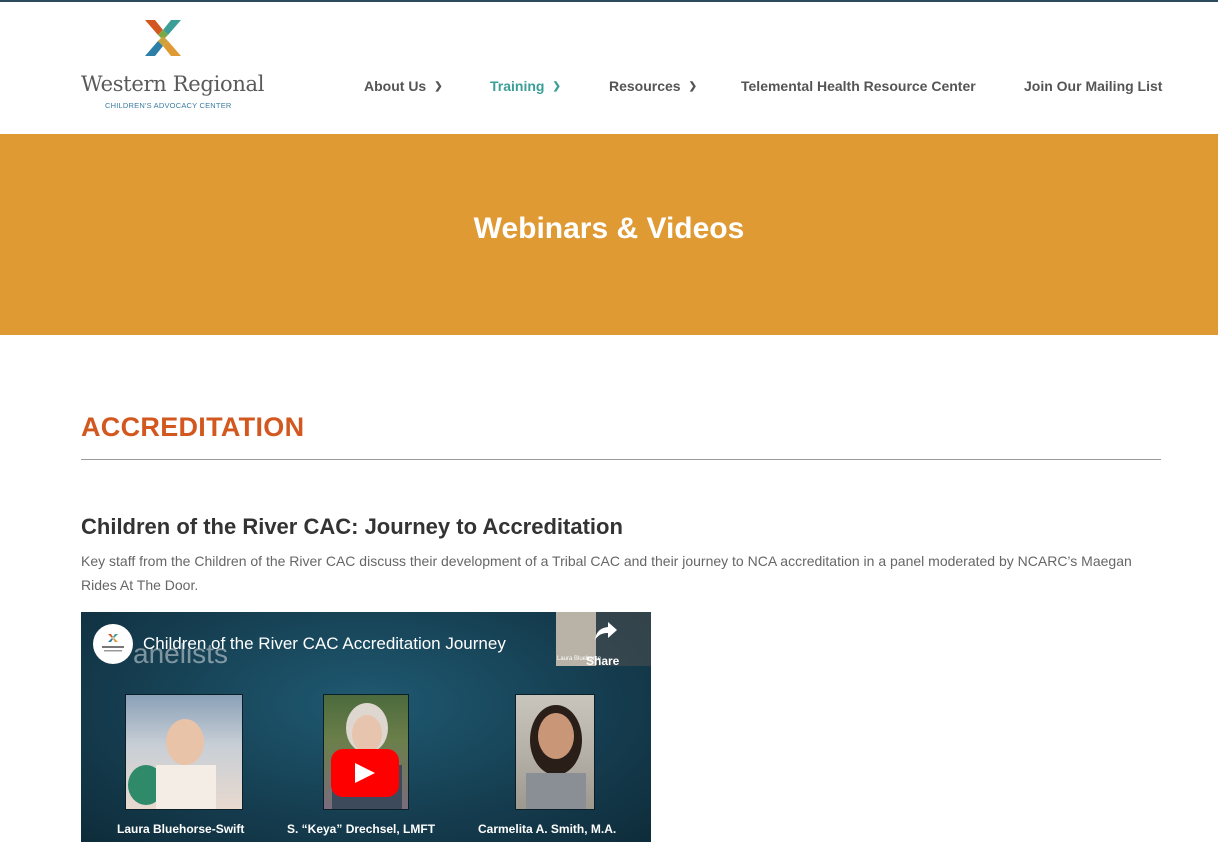  What do you see at coordinates (606, 631) in the screenshot?
I see `share-arrow-icon` at bounding box center [606, 631].